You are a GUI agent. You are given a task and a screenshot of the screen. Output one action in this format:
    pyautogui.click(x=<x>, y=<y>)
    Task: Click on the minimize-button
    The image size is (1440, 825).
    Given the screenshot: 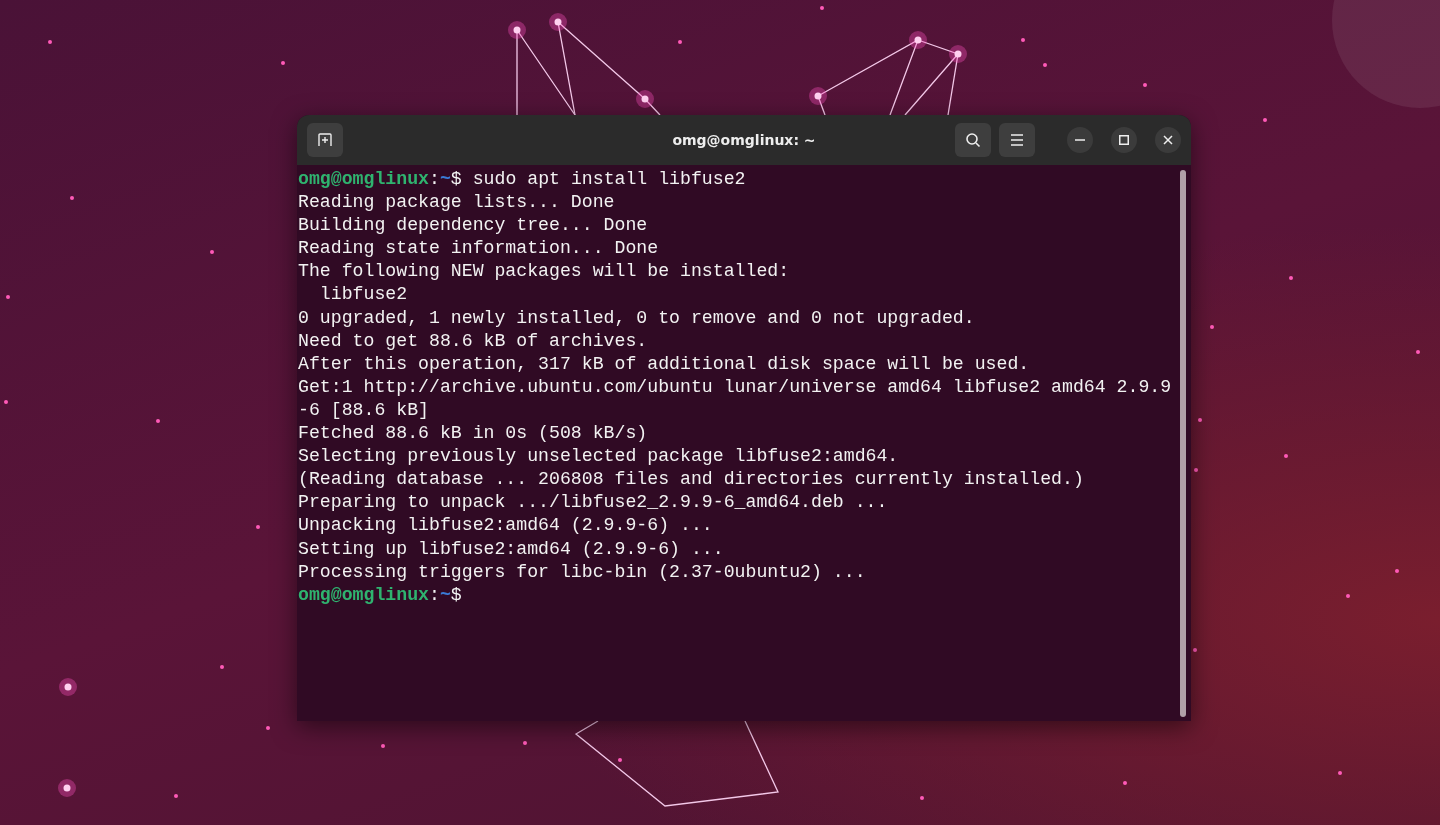 What is the action you would take?
    pyautogui.click(x=1080, y=140)
    